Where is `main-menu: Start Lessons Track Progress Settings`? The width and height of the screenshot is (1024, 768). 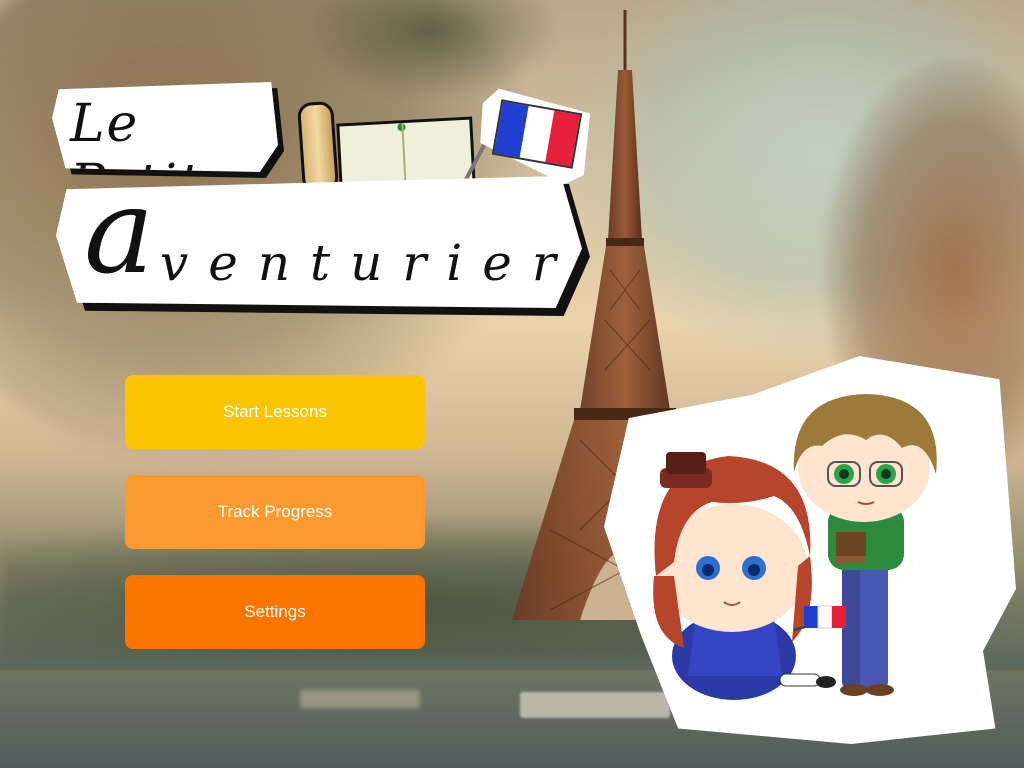 main-menu: Start Lessons Track Progress Settings is located at coordinates (275, 512).